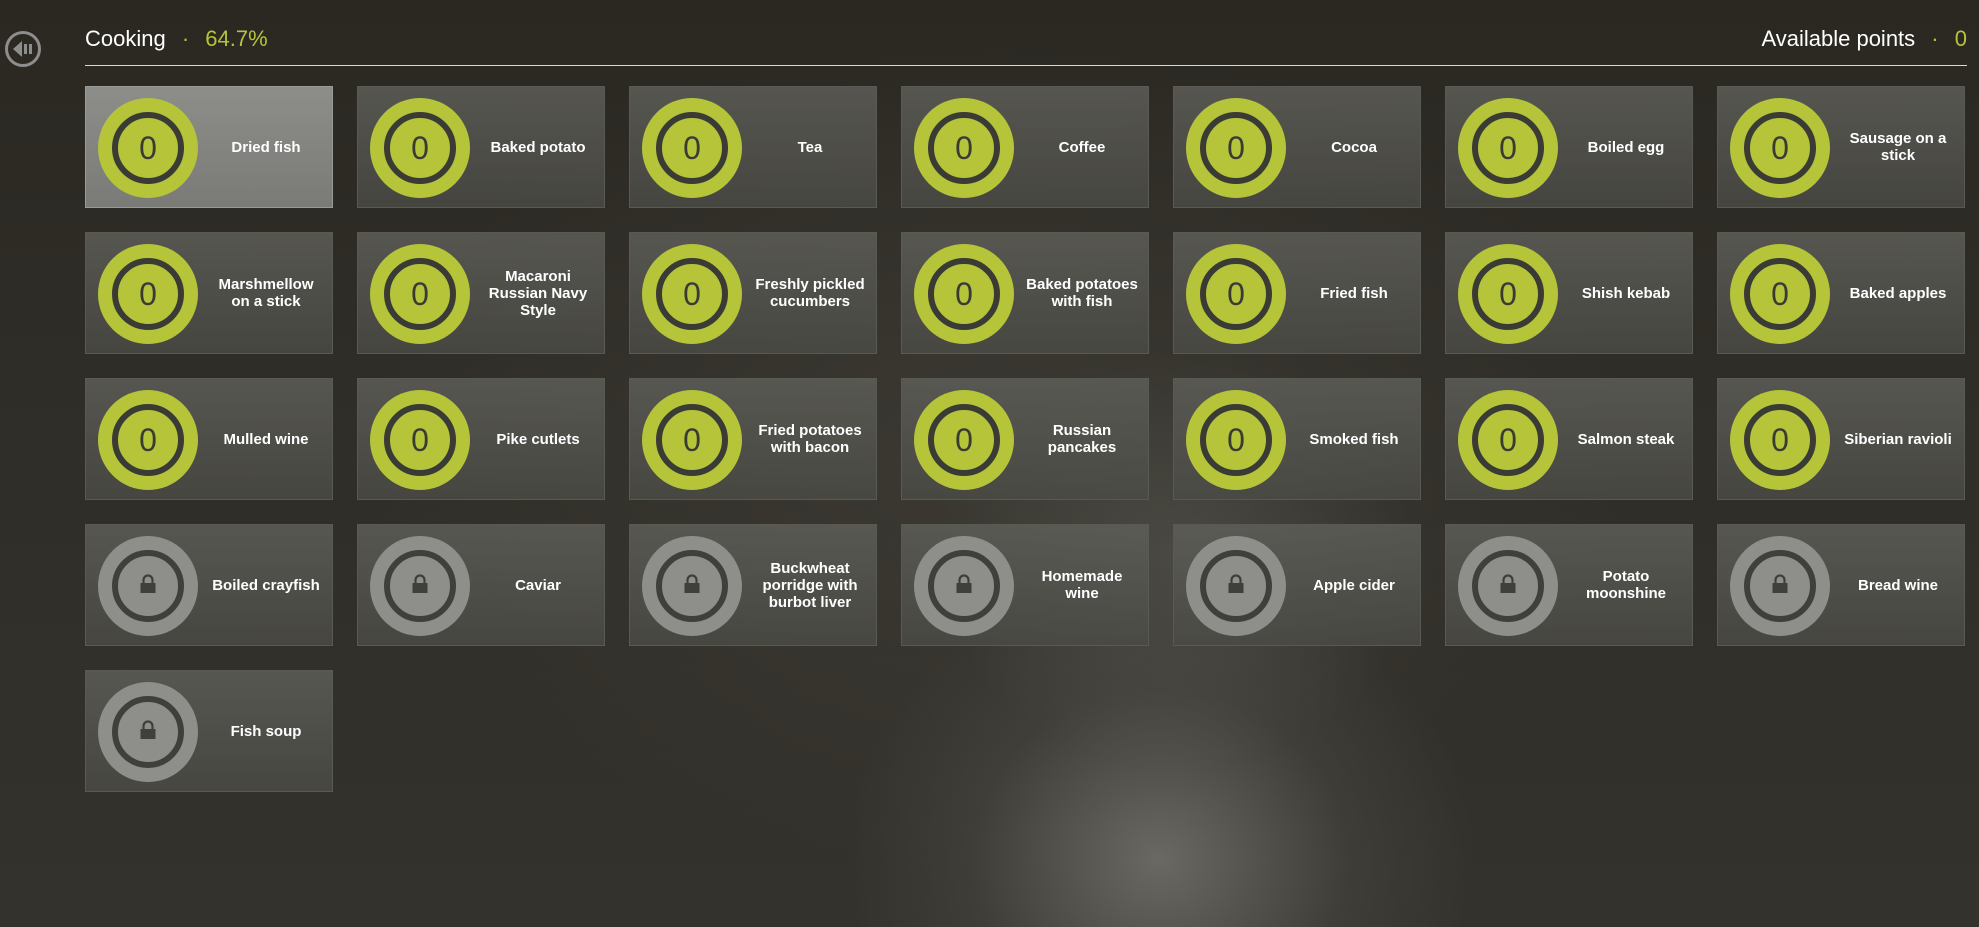 This screenshot has height=927, width=1979. What do you see at coordinates (1841, 585) in the screenshot?
I see `skill-tile: Bread wine` at bounding box center [1841, 585].